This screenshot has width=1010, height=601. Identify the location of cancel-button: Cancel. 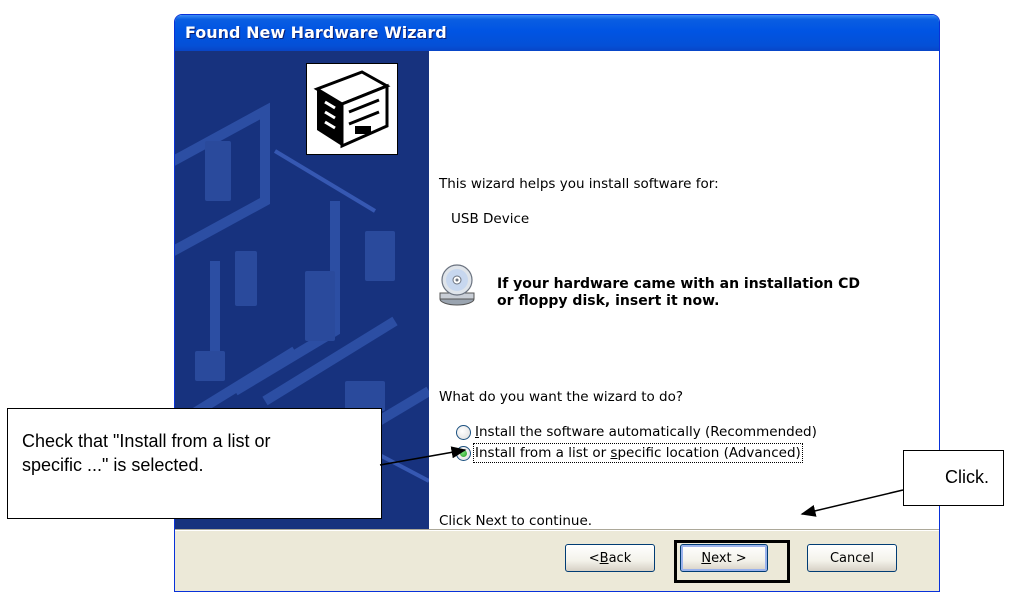
(852, 558).